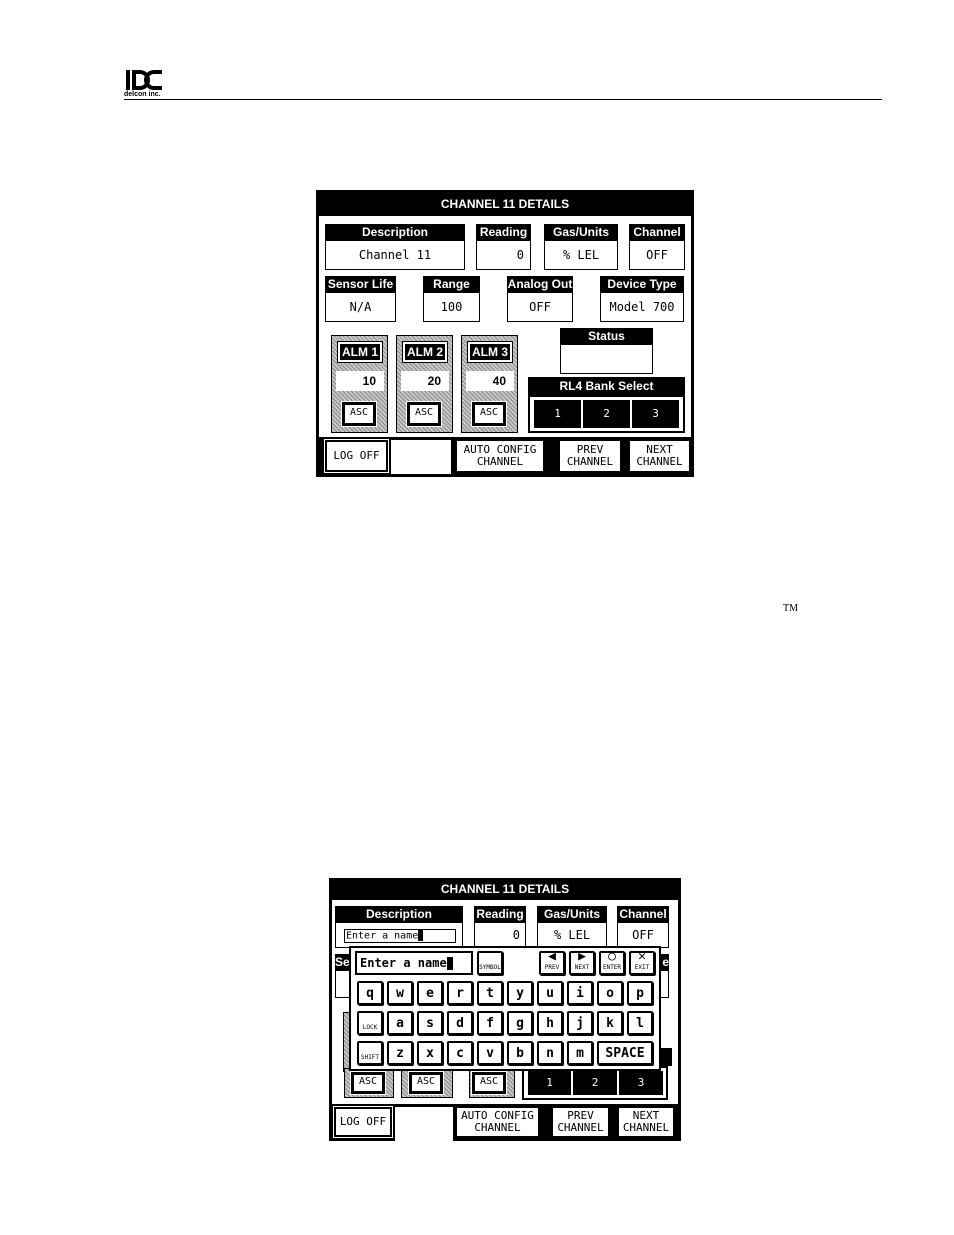 Image resolution: width=954 pixels, height=1235 pixels. Describe the element at coordinates (400, 1023) in the screenshot. I see `key-a: a` at that location.